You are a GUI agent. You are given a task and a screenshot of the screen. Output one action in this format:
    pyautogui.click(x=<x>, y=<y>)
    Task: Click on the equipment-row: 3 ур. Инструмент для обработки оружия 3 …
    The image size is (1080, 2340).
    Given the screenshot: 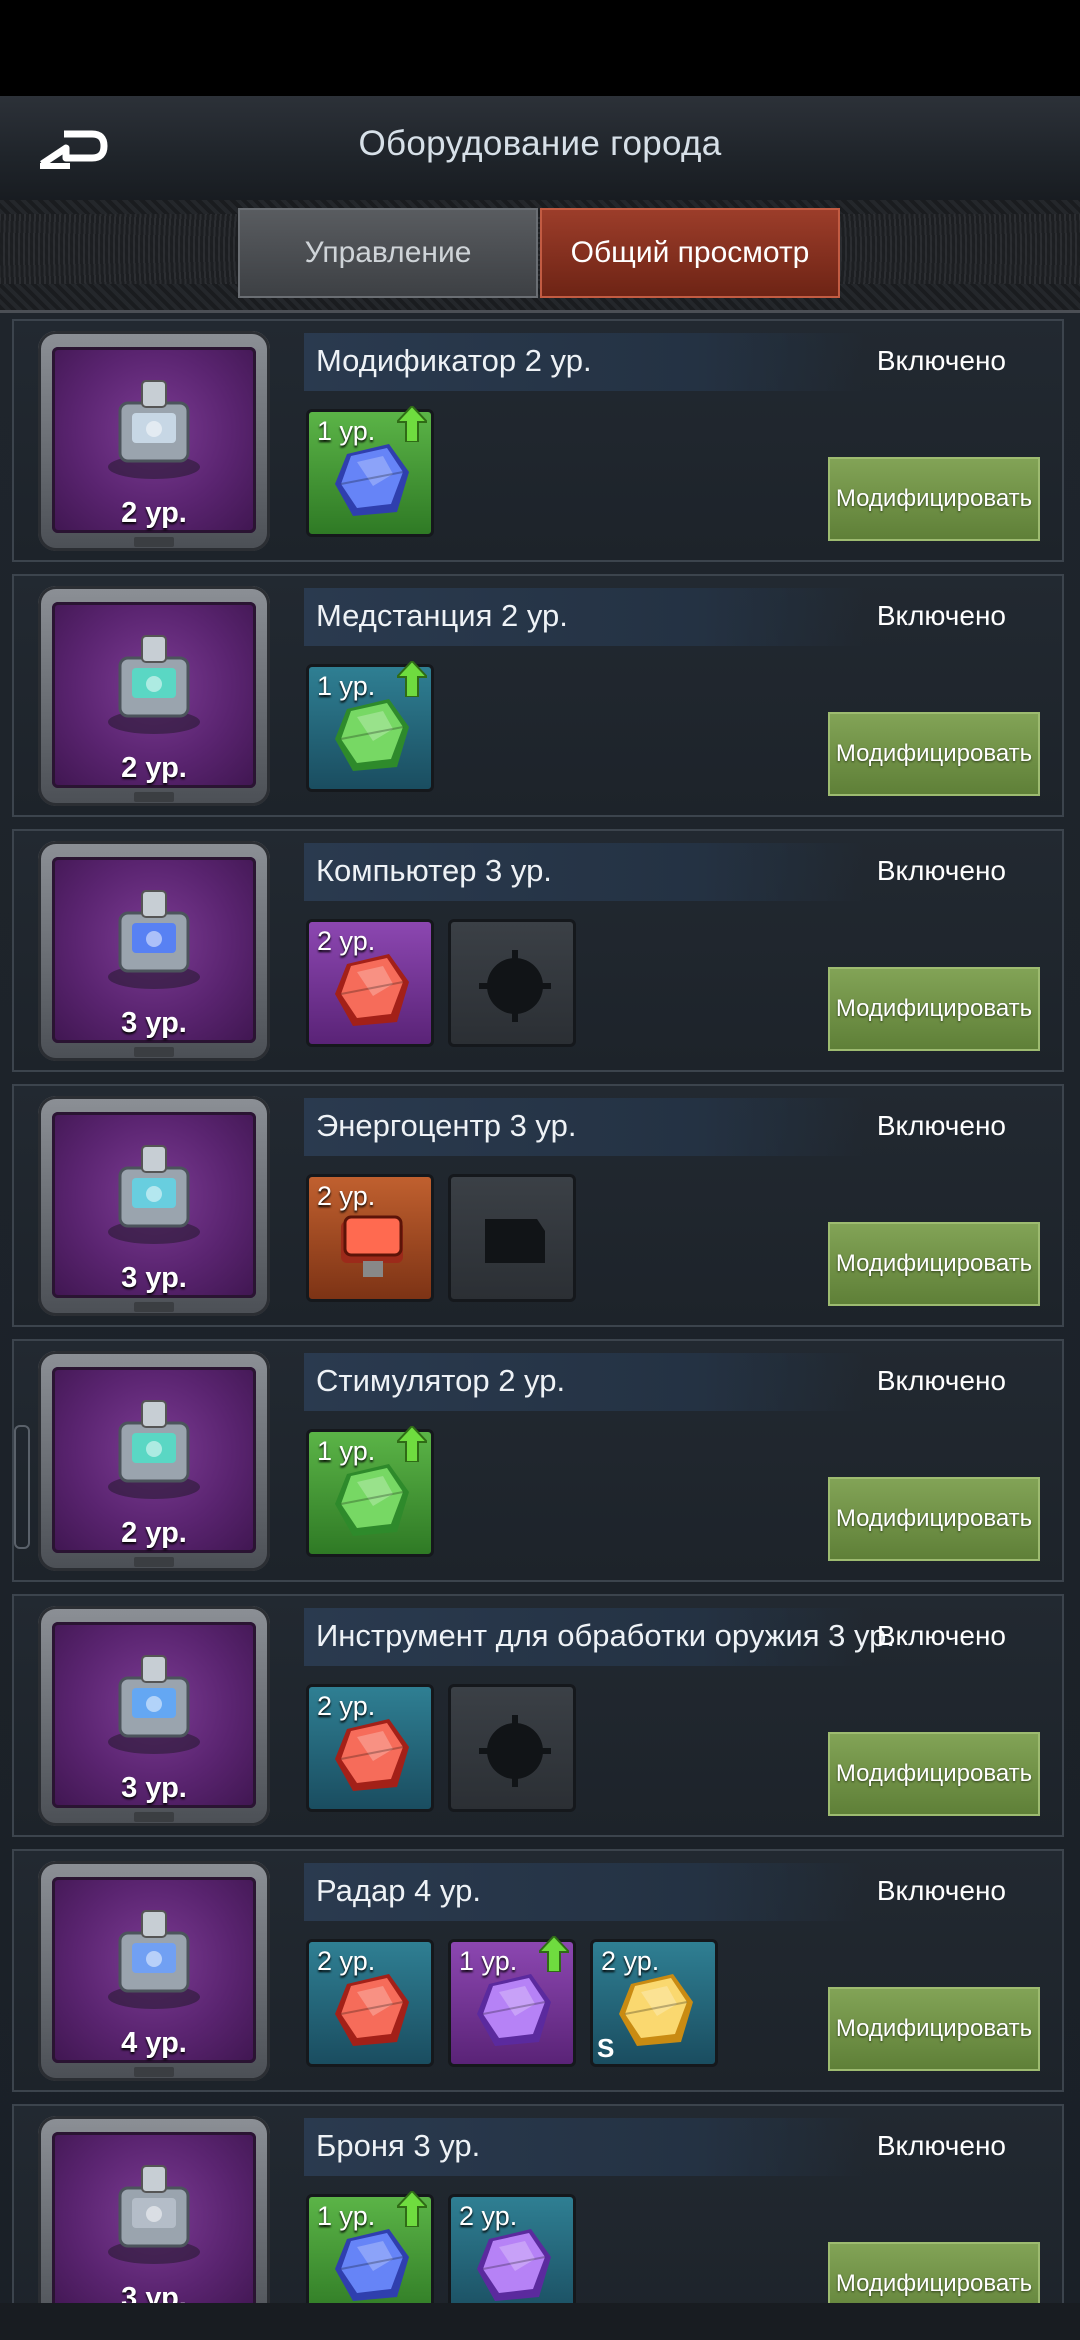 What is the action you would take?
    pyautogui.click(x=538, y=1715)
    